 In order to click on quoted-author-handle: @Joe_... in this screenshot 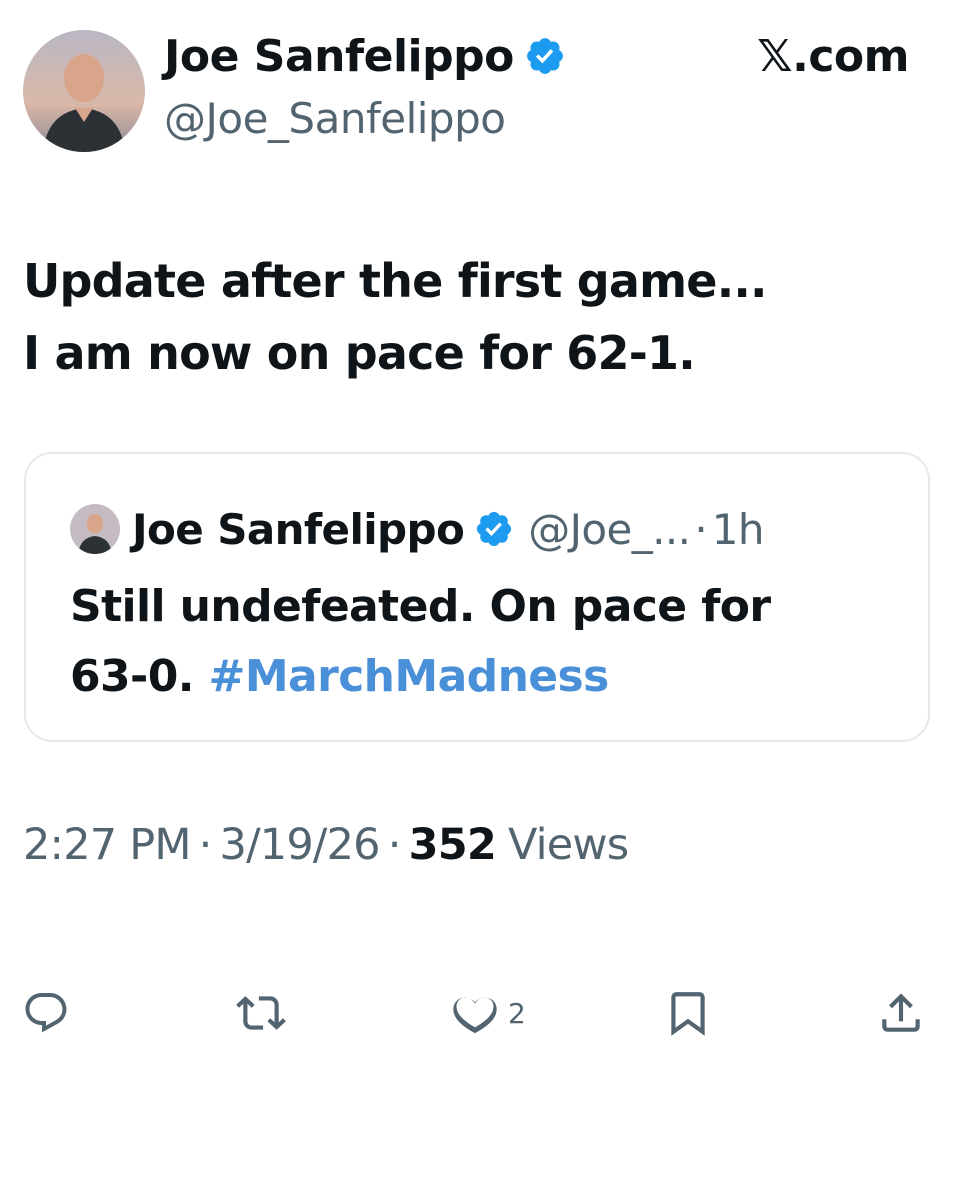, I will do `click(609, 529)`.